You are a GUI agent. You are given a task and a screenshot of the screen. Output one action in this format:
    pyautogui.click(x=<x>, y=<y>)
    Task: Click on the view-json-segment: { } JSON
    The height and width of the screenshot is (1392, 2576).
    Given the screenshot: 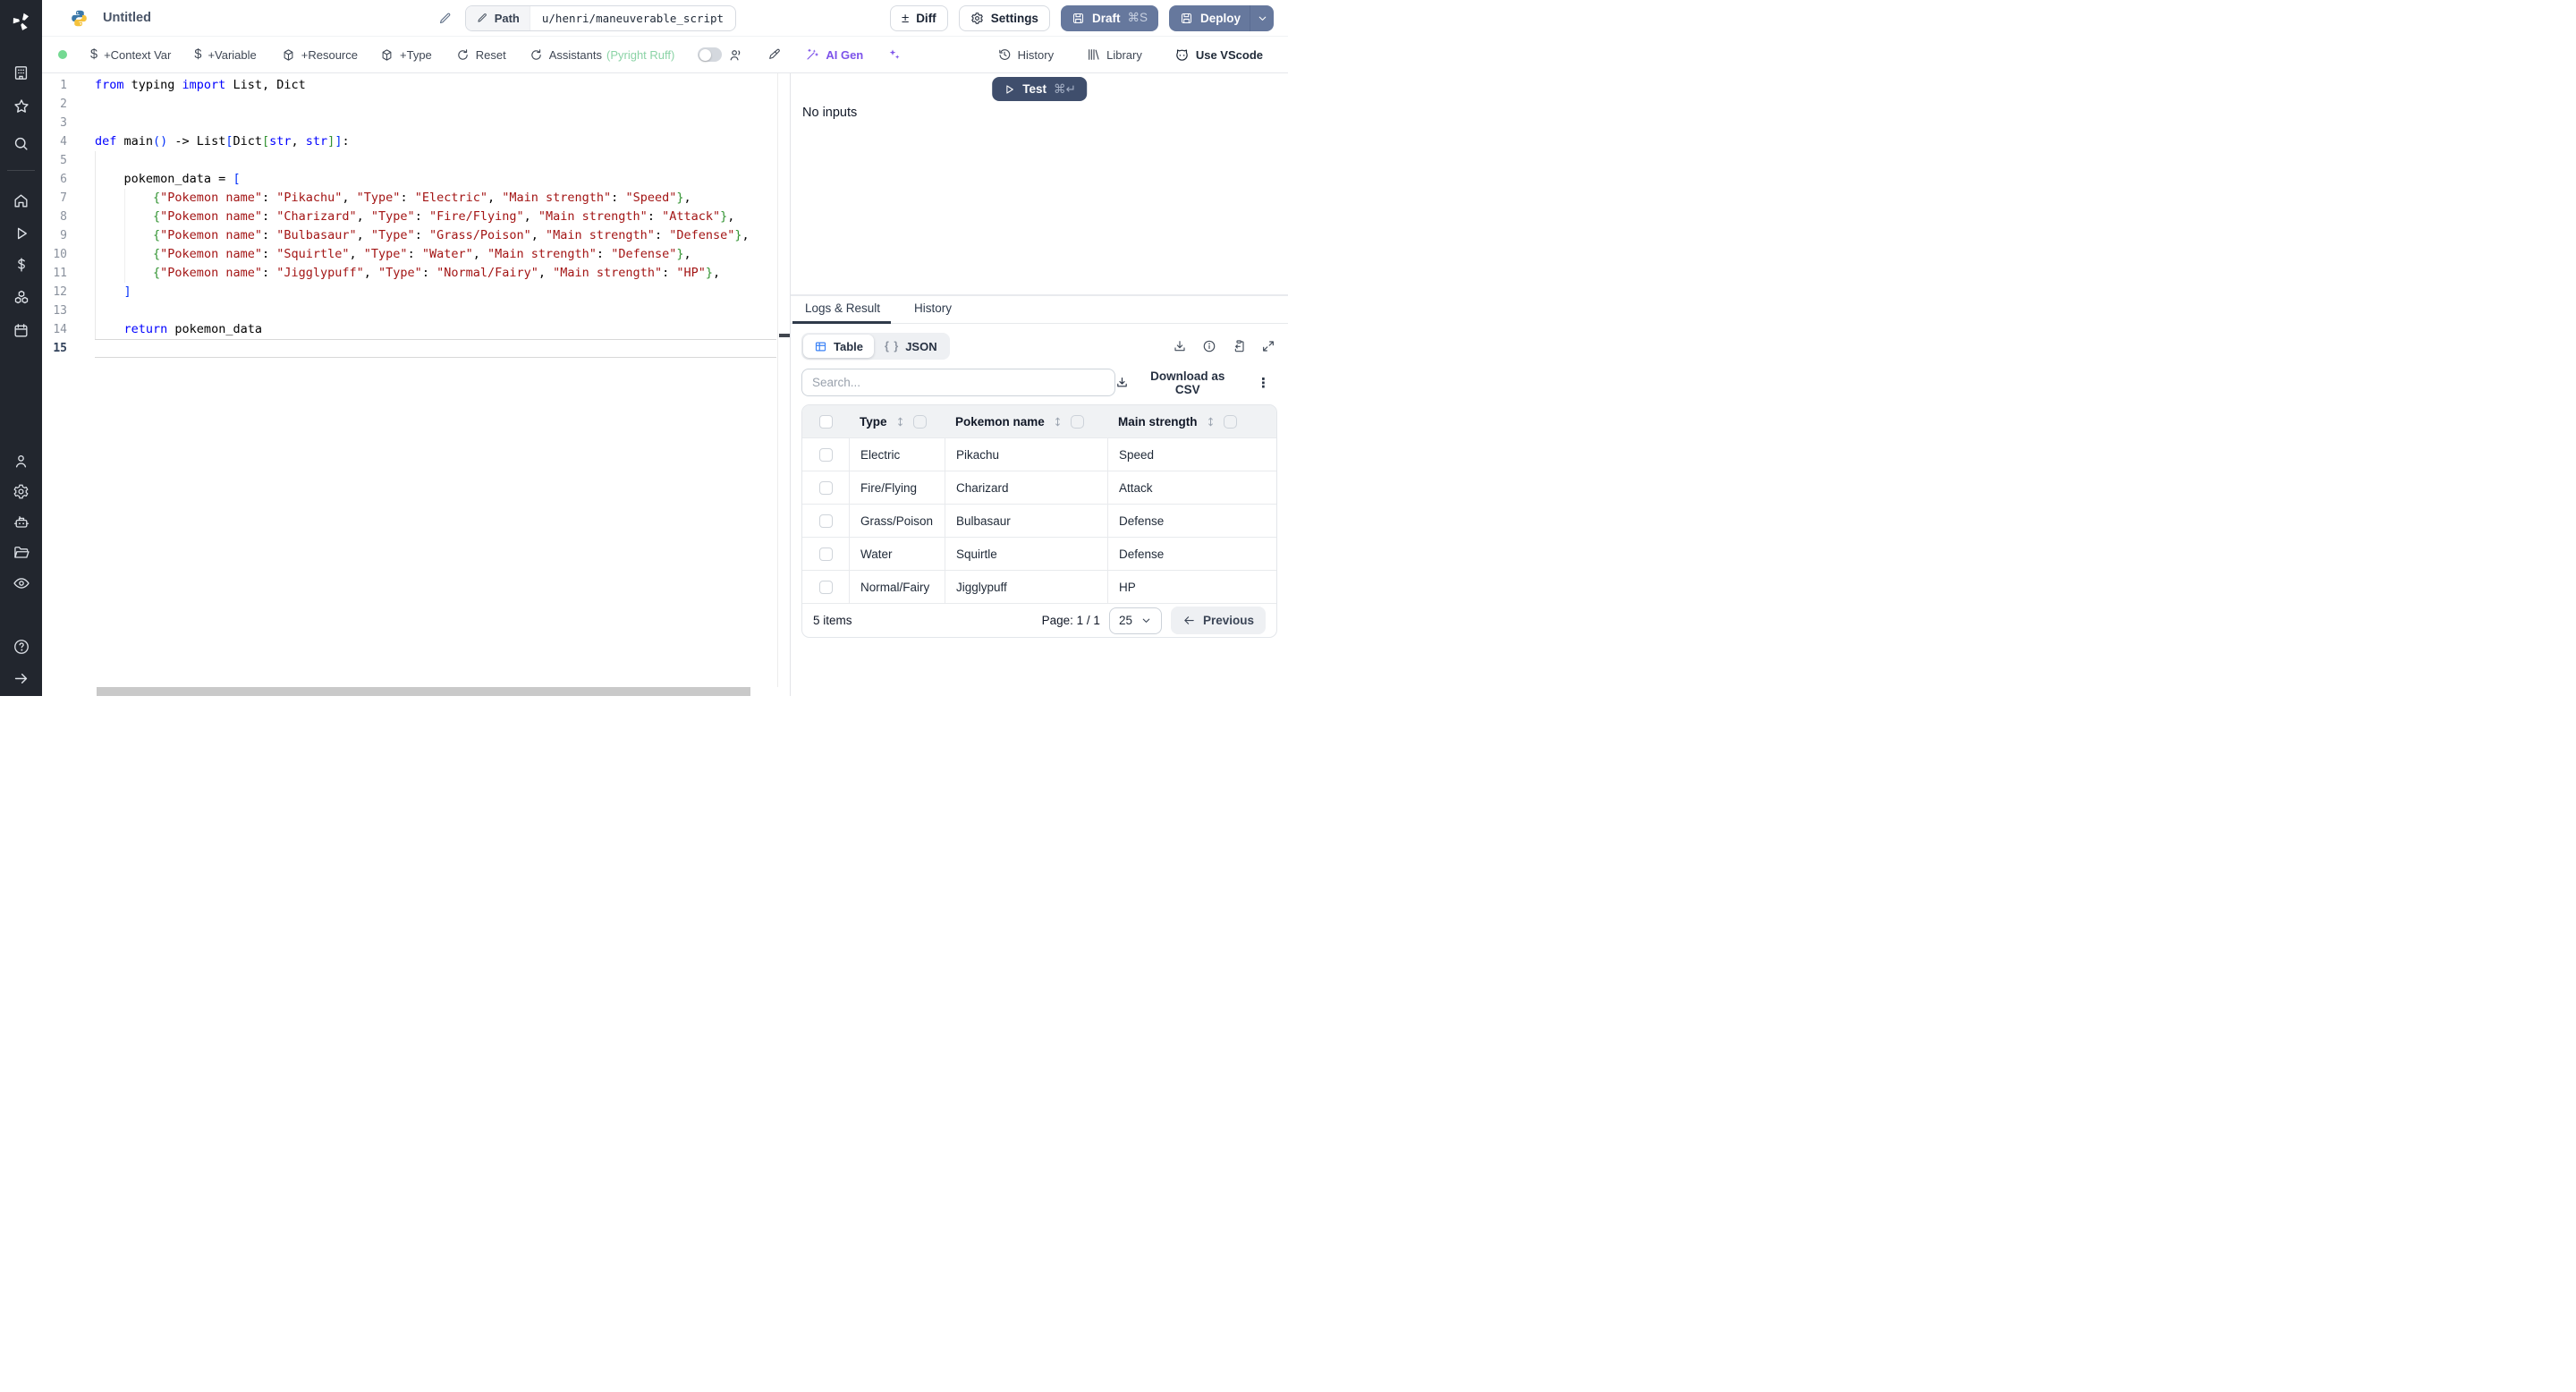 What is the action you would take?
    pyautogui.click(x=911, y=346)
    